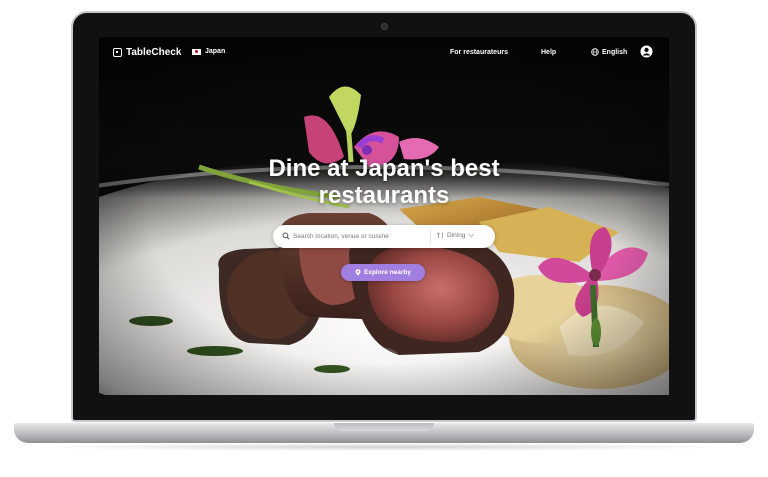 The width and height of the screenshot is (768, 477). Describe the element at coordinates (384, 195) in the screenshot. I see `hero-headline-line2: restaurants` at that location.